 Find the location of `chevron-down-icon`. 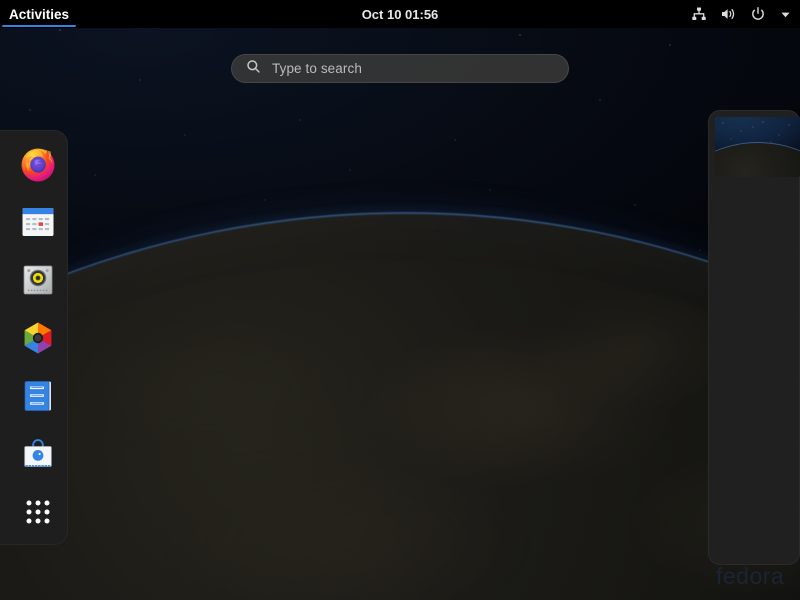

chevron-down-icon is located at coordinates (785, 14).